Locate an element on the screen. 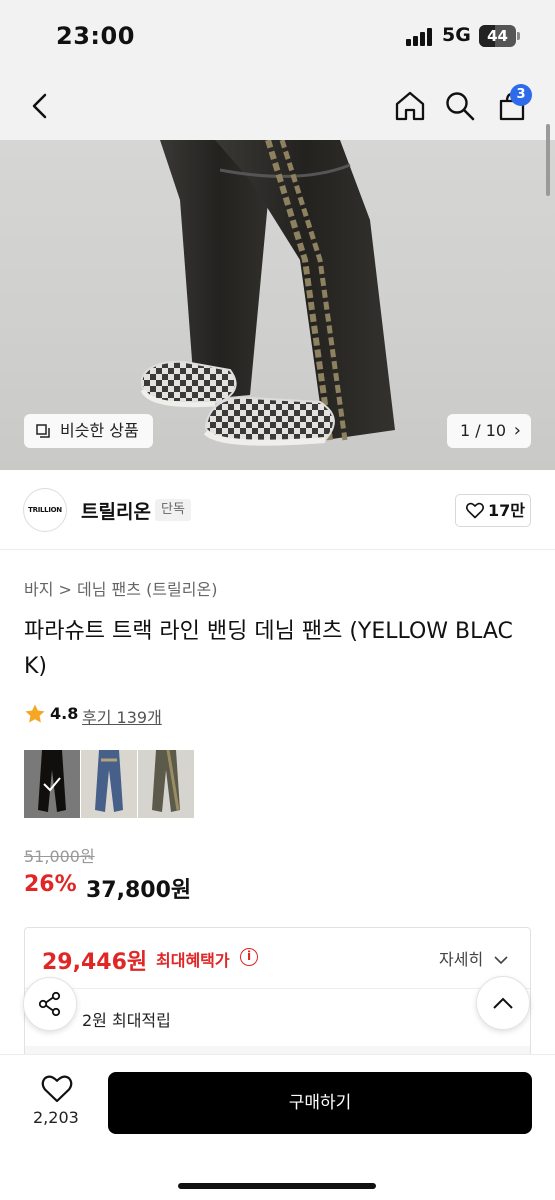 The height and width of the screenshot is (1200, 555). chevron-up-icon is located at coordinates (503, 1003).